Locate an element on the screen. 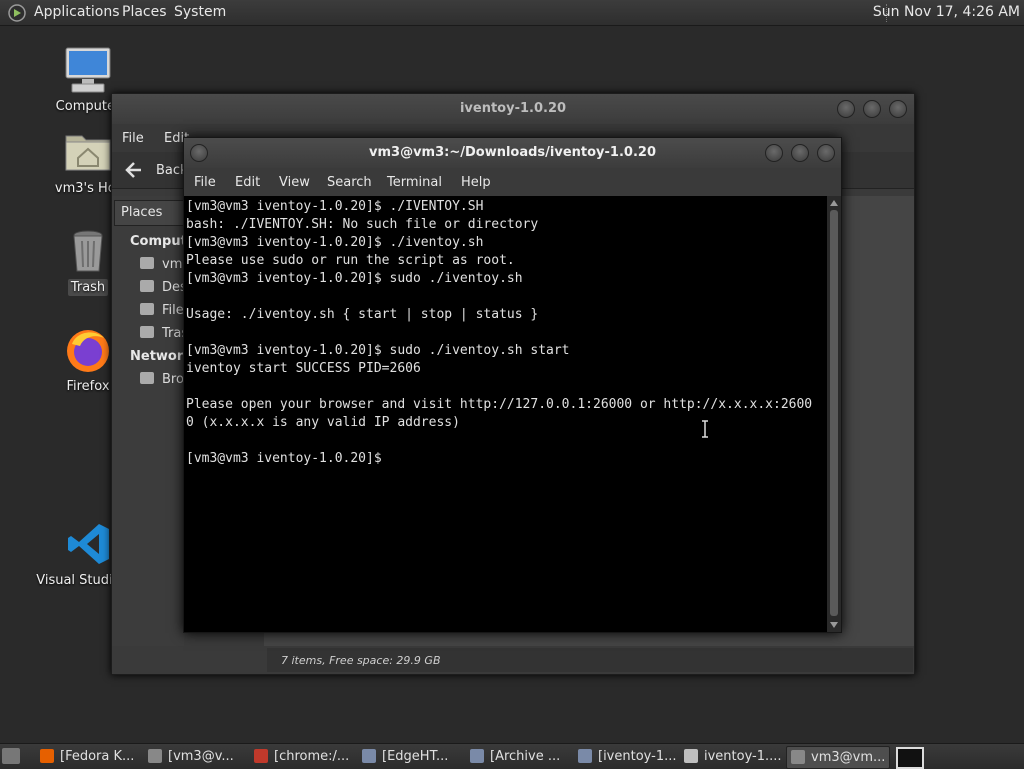 The image size is (1024, 769). network-icon is located at coordinates (147, 378).